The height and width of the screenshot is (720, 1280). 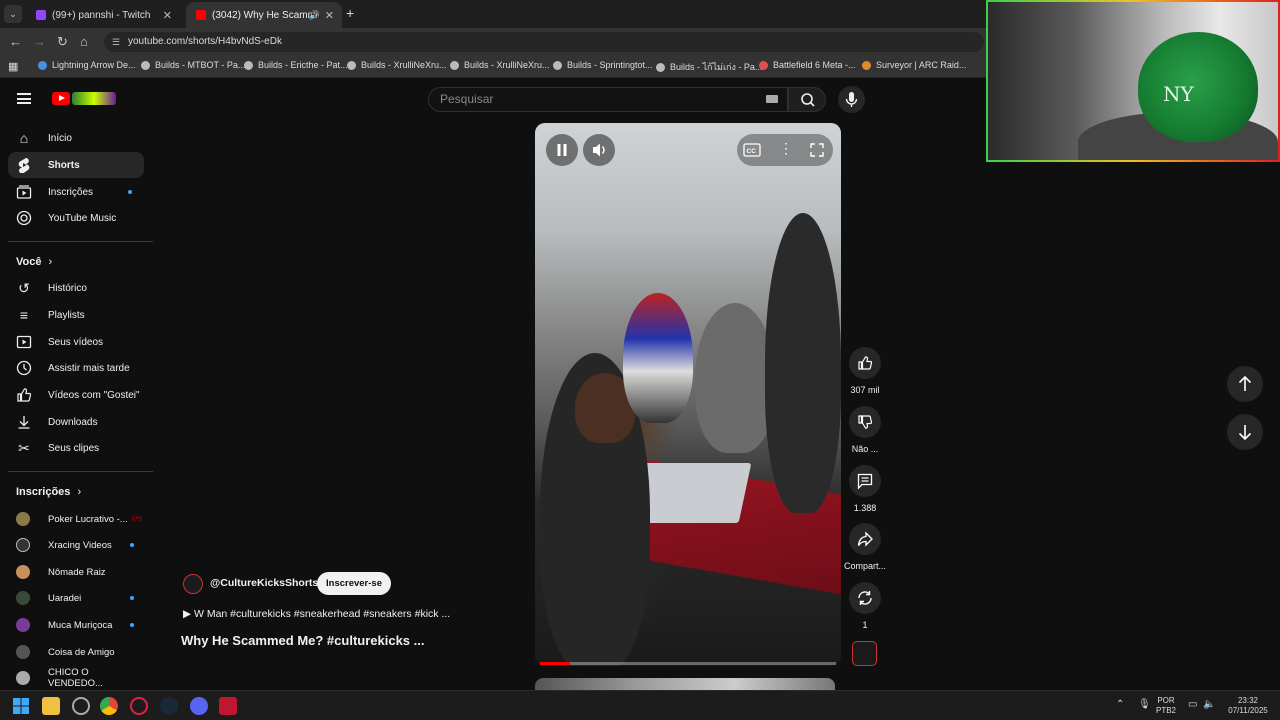 I want to click on windows-start-icon, so click(x=21, y=706).